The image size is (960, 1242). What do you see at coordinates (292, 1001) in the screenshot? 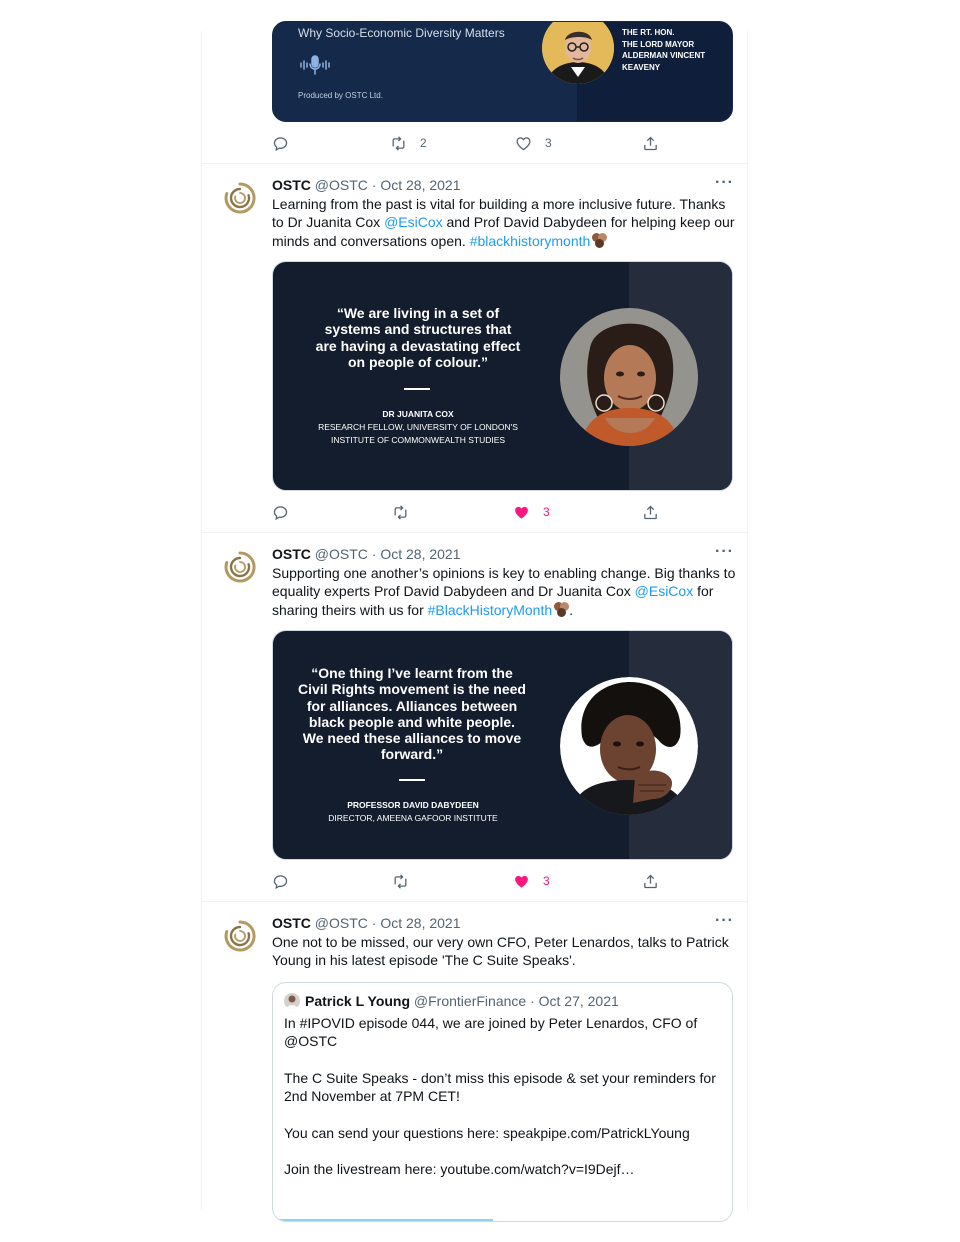
I see `quoted-author-avatar` at bounding box center [292, 1001].